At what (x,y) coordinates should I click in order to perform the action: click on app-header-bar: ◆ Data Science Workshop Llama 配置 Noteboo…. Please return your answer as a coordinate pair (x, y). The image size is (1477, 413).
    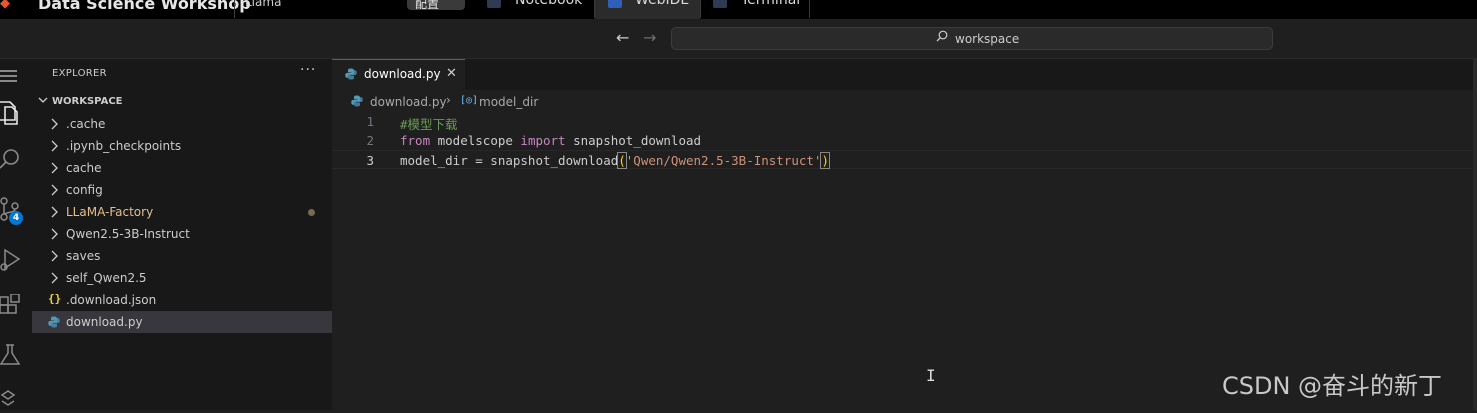
    Looking at the image, I should click on (738, 9).